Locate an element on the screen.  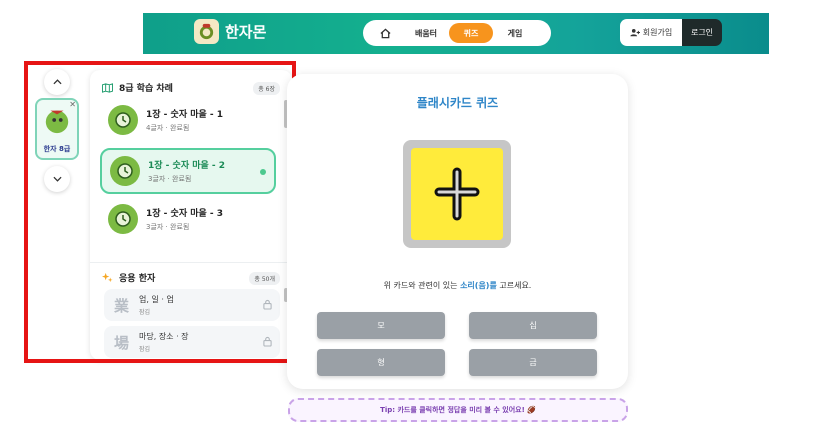
signup-button: 회원가입 is located at coordinates (651, 32).